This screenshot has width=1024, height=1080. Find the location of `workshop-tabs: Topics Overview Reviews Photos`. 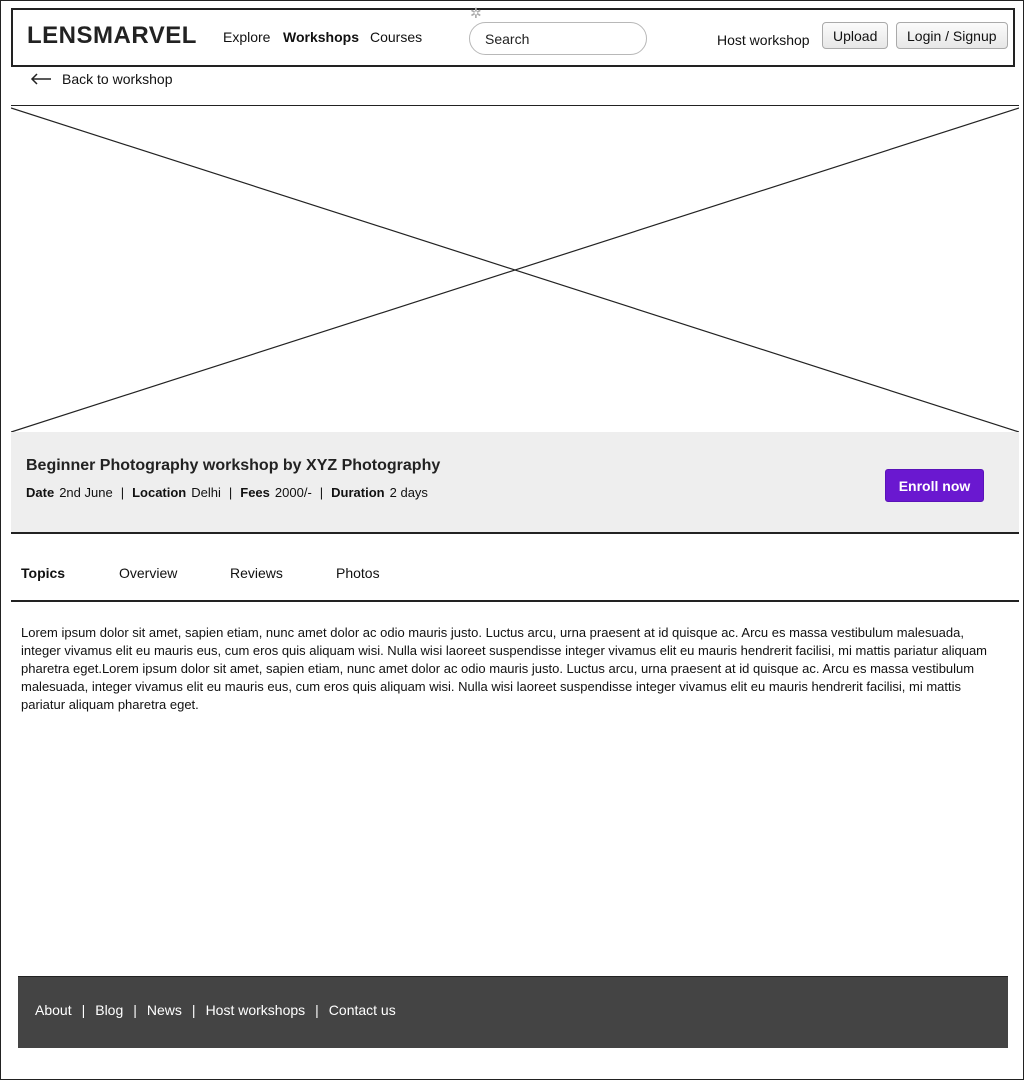

workshop-tabs: Topics Overview Reviews Photos is located at coordinates (515, 568).